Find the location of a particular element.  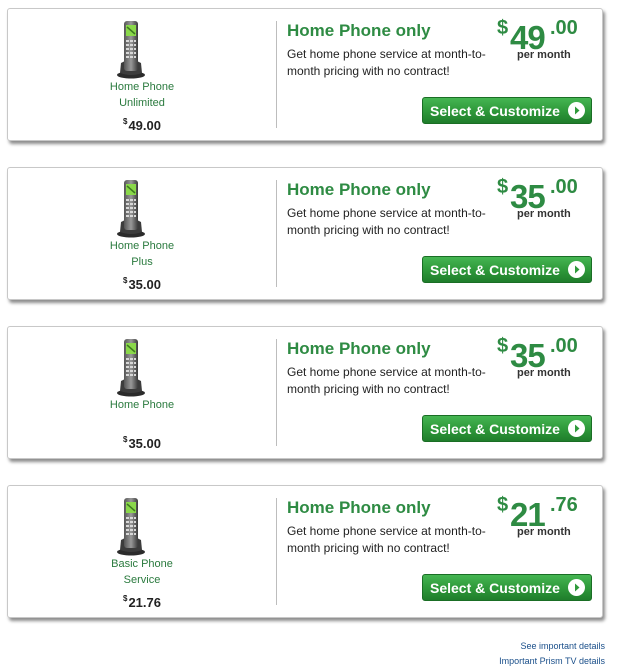

plan-summary-price: $21.76 is located at coordinates (142, 602).